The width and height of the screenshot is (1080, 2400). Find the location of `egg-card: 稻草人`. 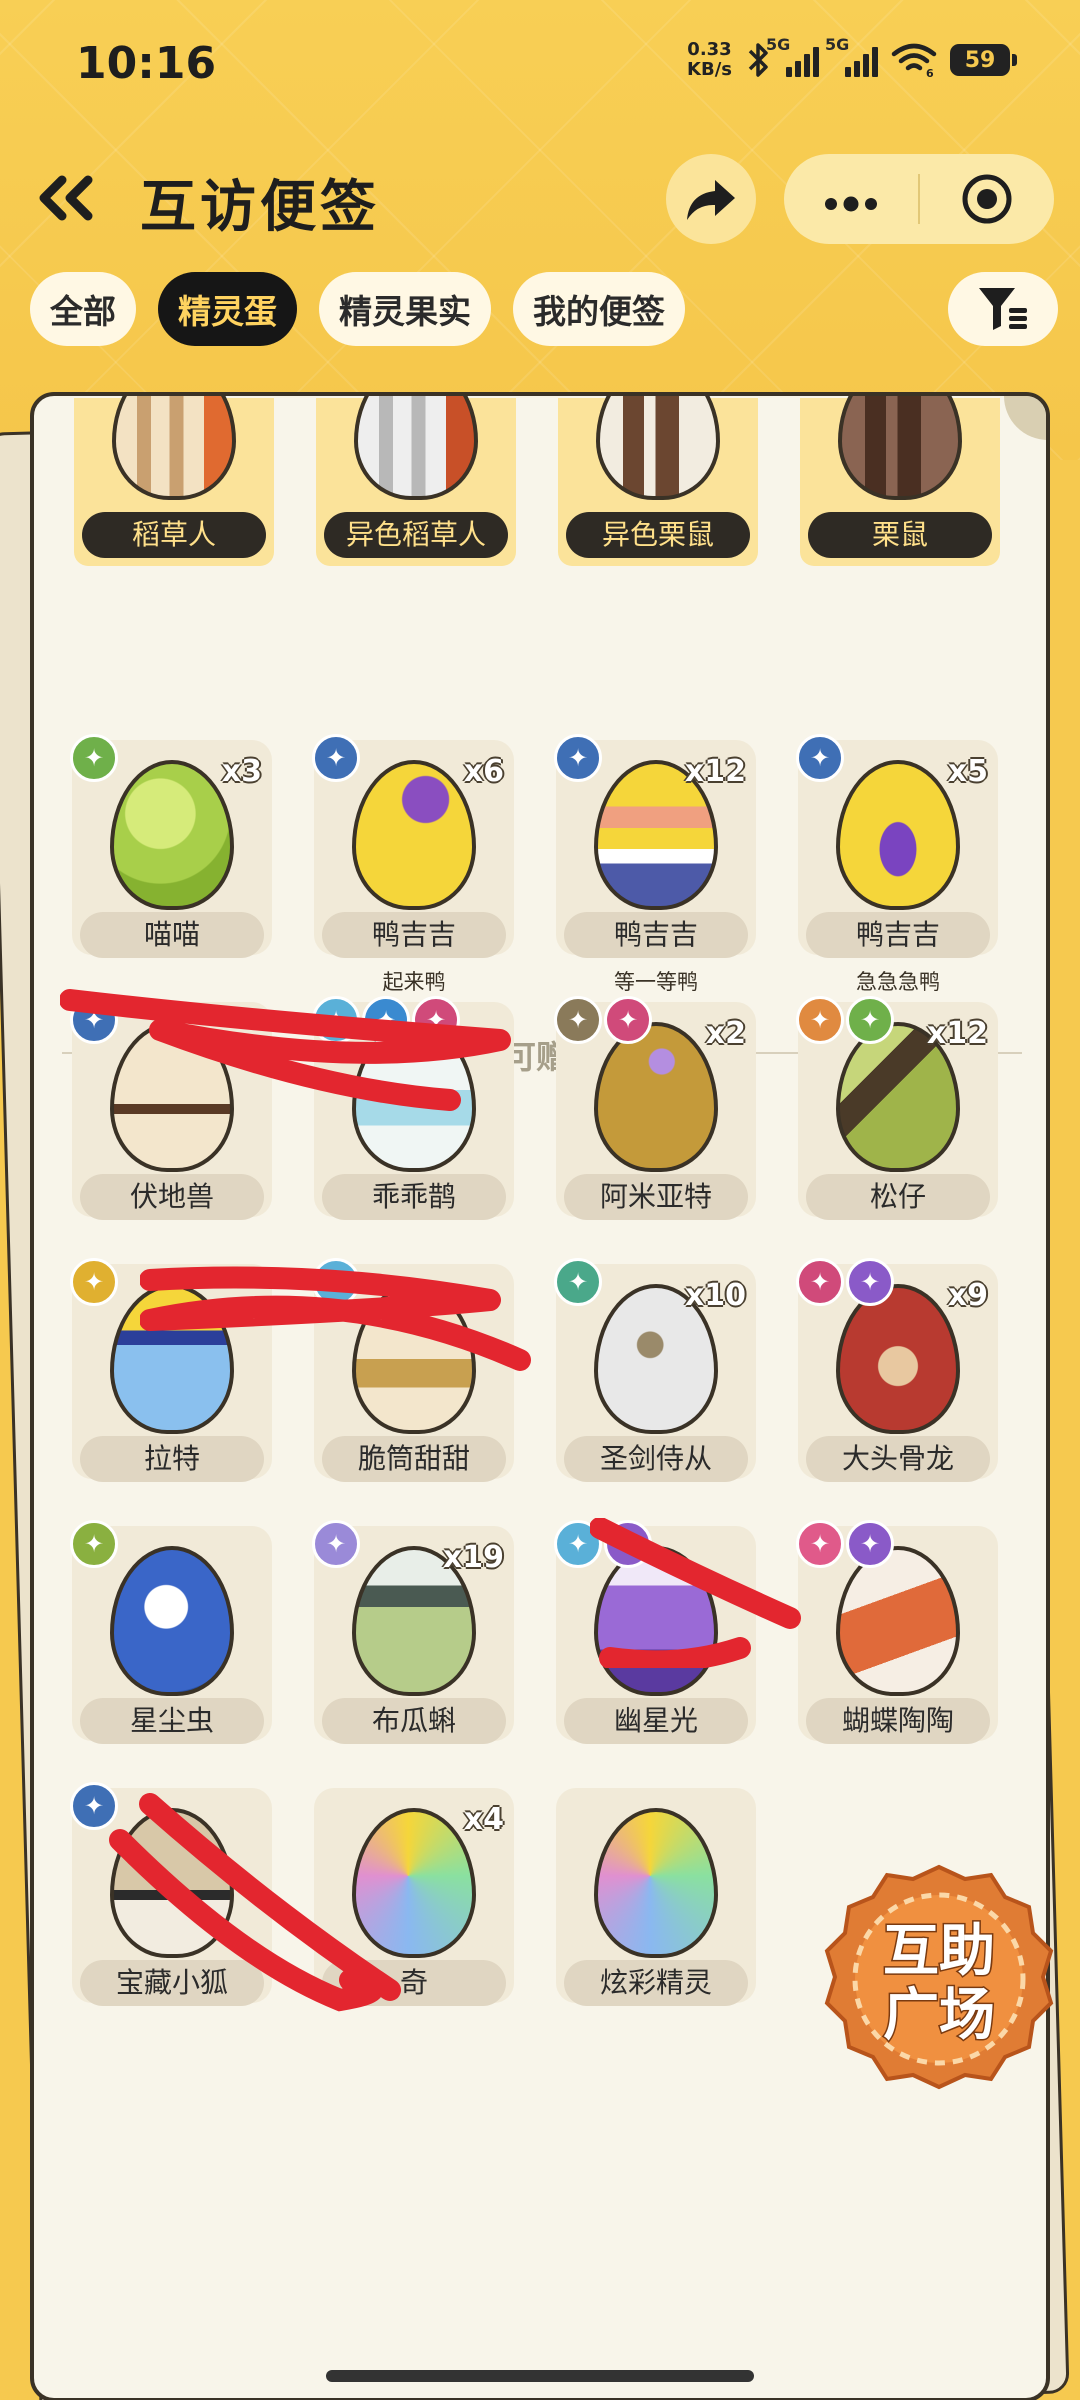

egg-card: 稻草人 is located at coordinates (174, 511).